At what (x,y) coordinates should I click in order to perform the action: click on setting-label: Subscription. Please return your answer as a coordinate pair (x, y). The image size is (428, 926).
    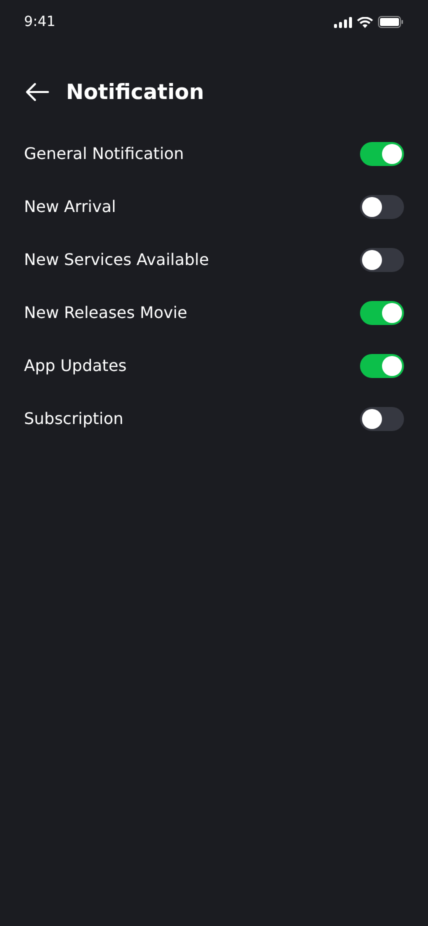
    Looking at the image, I should click on (74, 418).